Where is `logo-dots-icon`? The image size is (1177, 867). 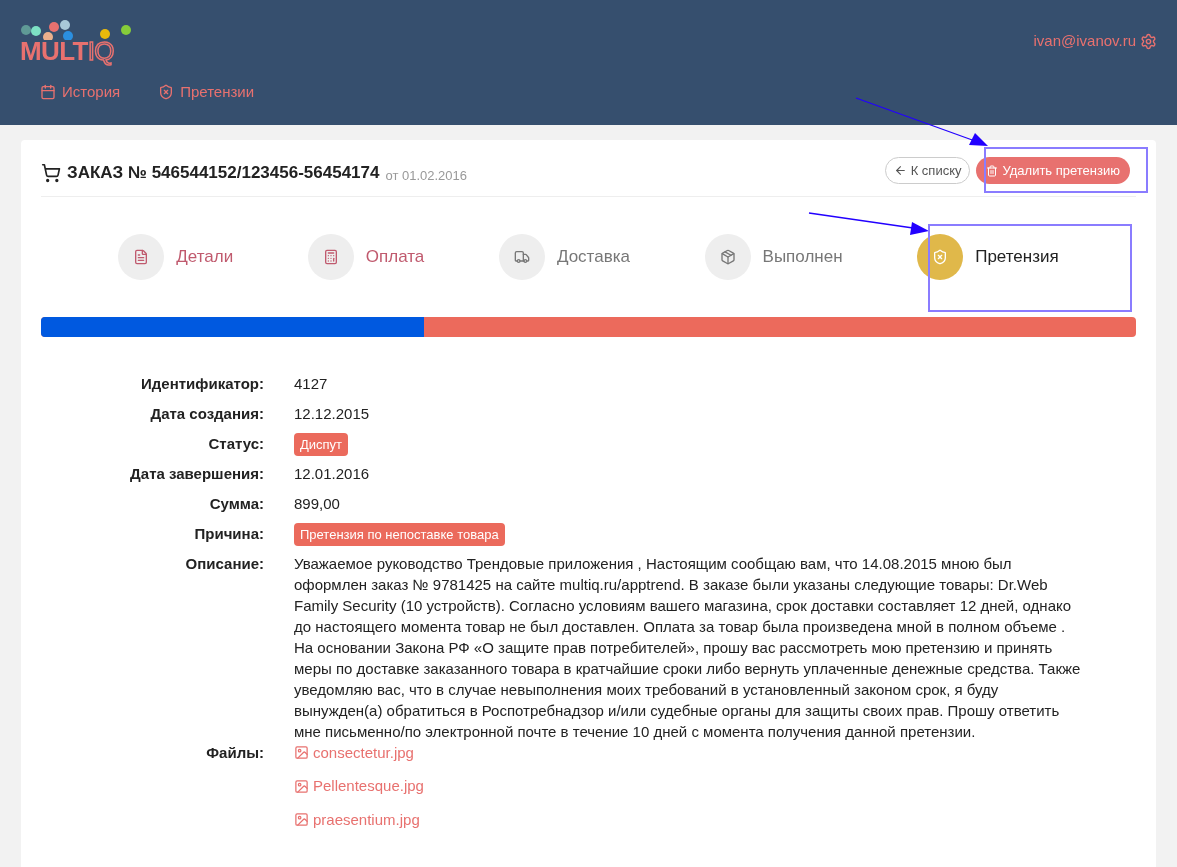 logo-dots-icon is located at coordinates (76, 30).